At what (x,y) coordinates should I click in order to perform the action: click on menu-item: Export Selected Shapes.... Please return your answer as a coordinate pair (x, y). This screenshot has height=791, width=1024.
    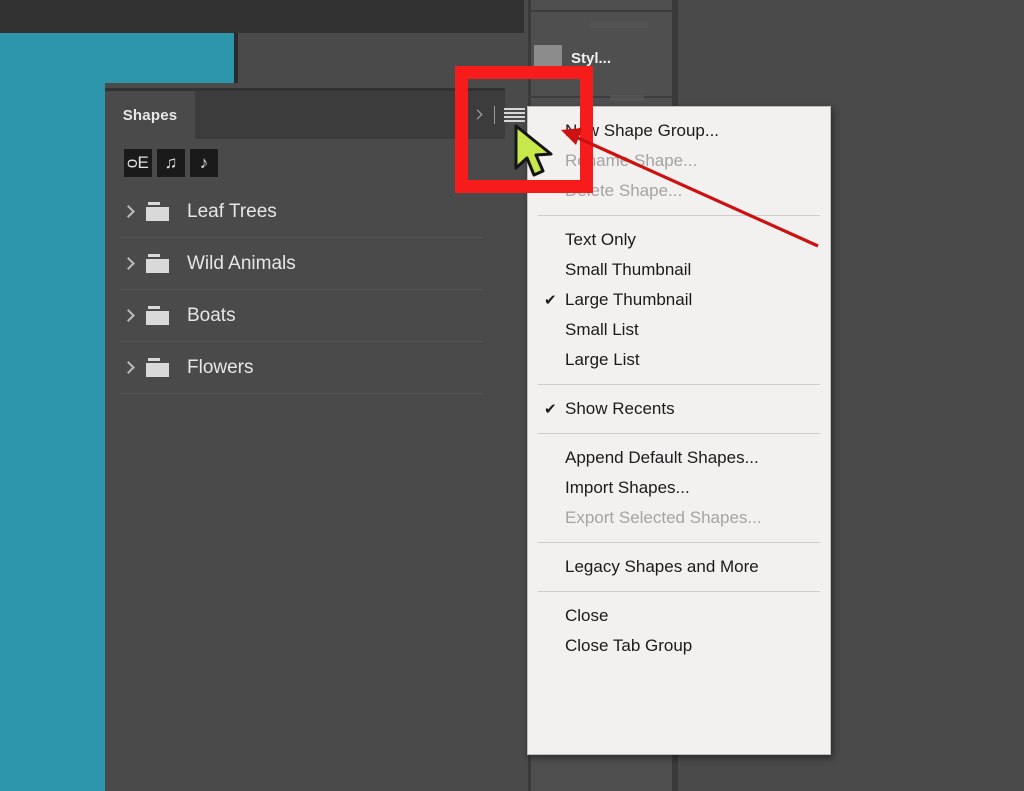
    Looking at the image, I should click on (679, 518).